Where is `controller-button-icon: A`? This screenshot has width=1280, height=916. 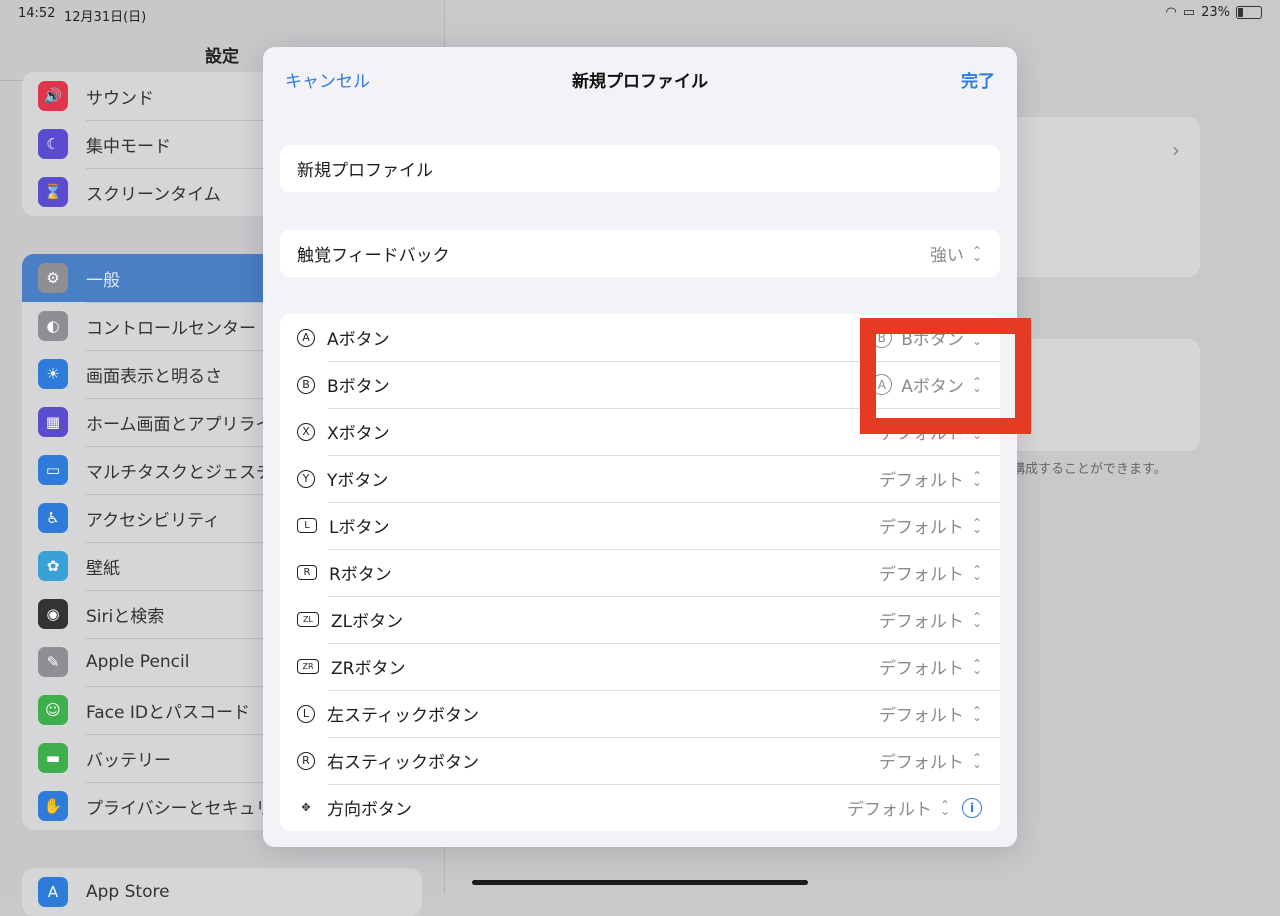
controller-button-icon: A is located at coordinates (306, 337).